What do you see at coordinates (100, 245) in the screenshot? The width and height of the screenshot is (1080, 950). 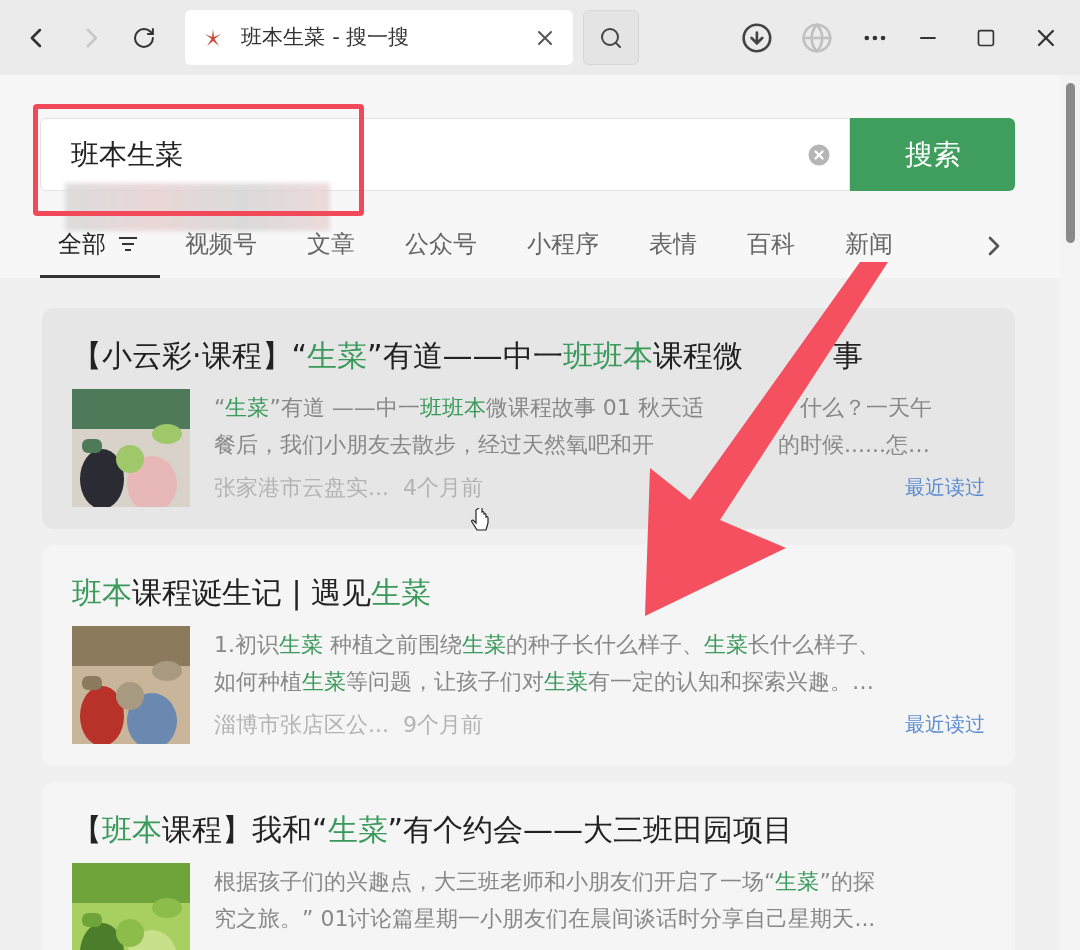 I see `filter-tab: 全部` at bounding box center [100, 245].